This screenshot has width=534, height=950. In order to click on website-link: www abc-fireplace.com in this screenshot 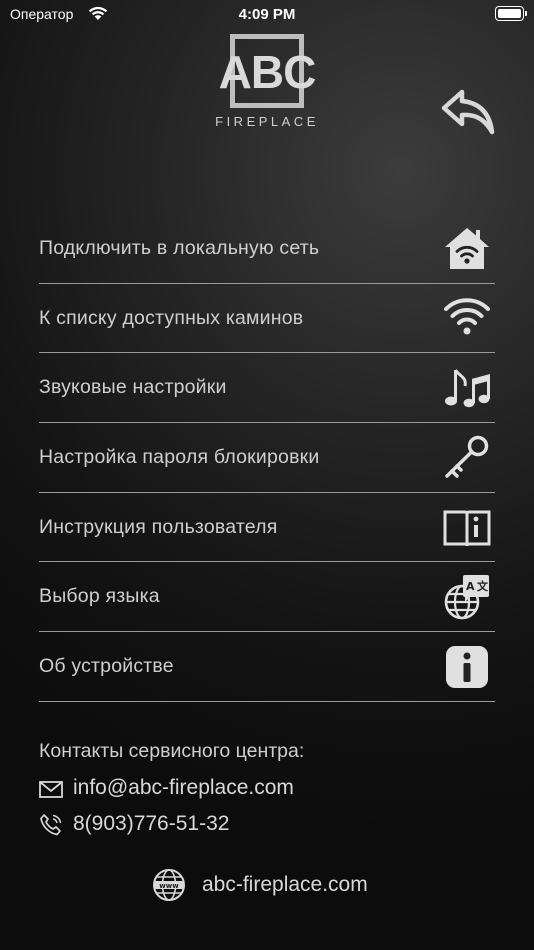, I will do `click(272, 884)`.